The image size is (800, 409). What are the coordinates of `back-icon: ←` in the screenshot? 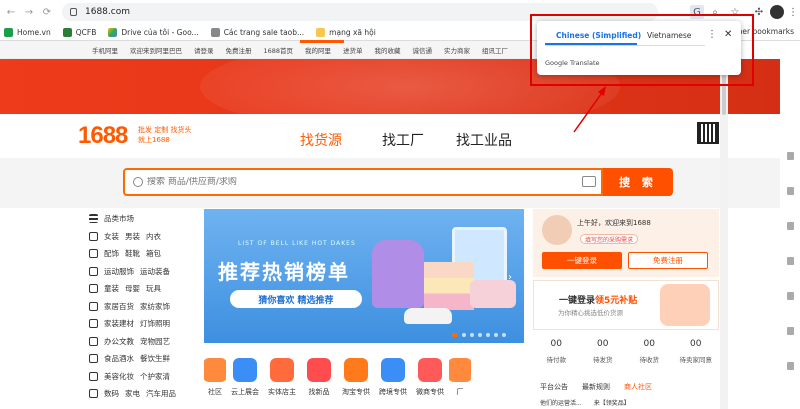 It's located at (11, 12).